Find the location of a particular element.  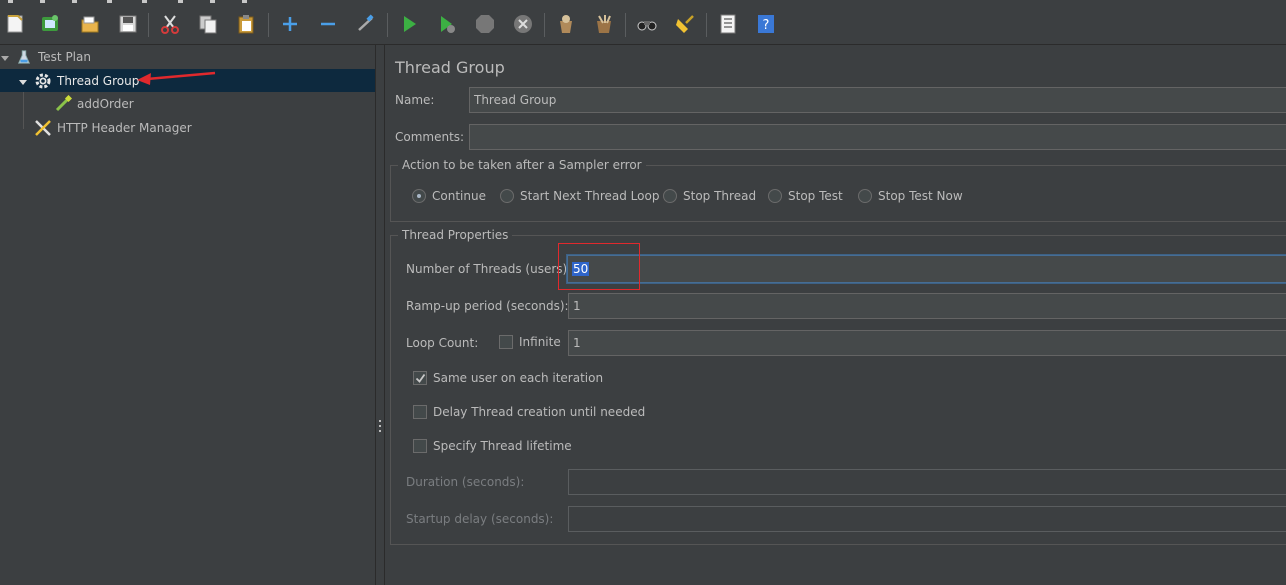

help-icon: ? is located at coordinates (766, 24).